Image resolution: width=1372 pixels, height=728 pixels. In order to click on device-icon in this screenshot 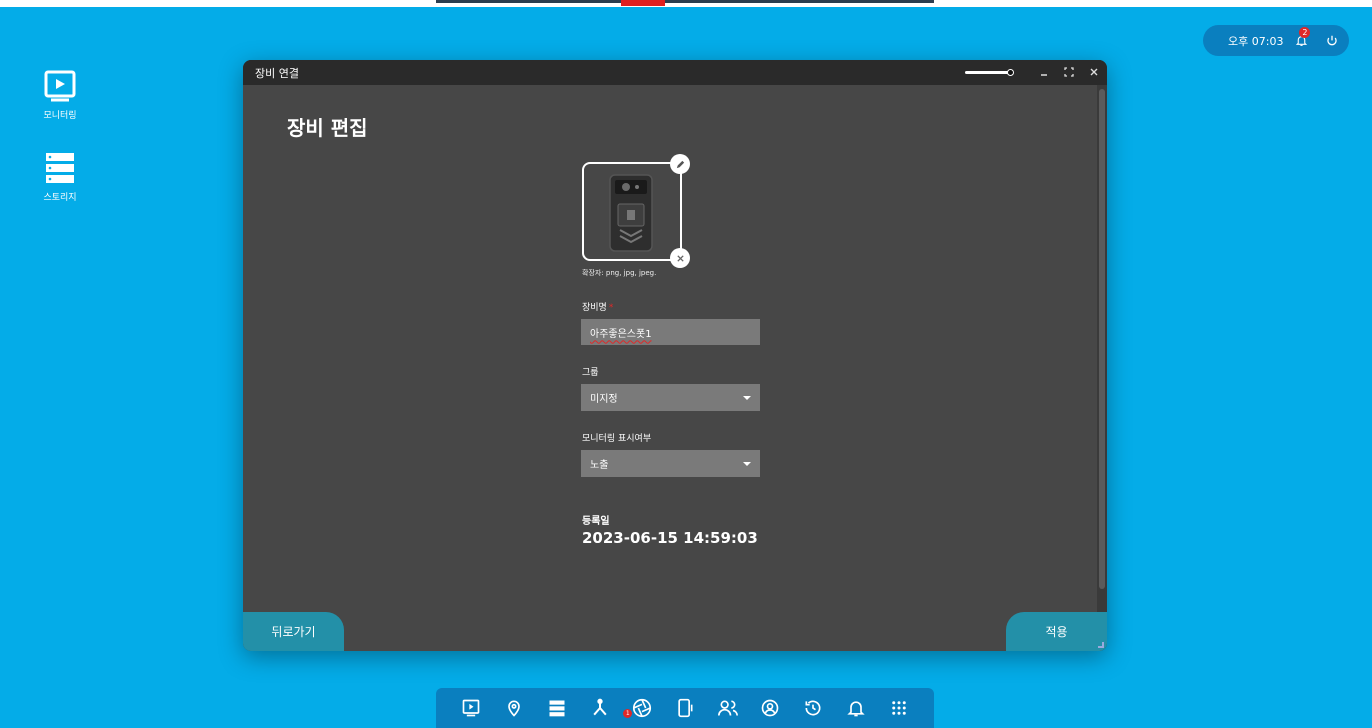, I will do `click(685, 708)`.